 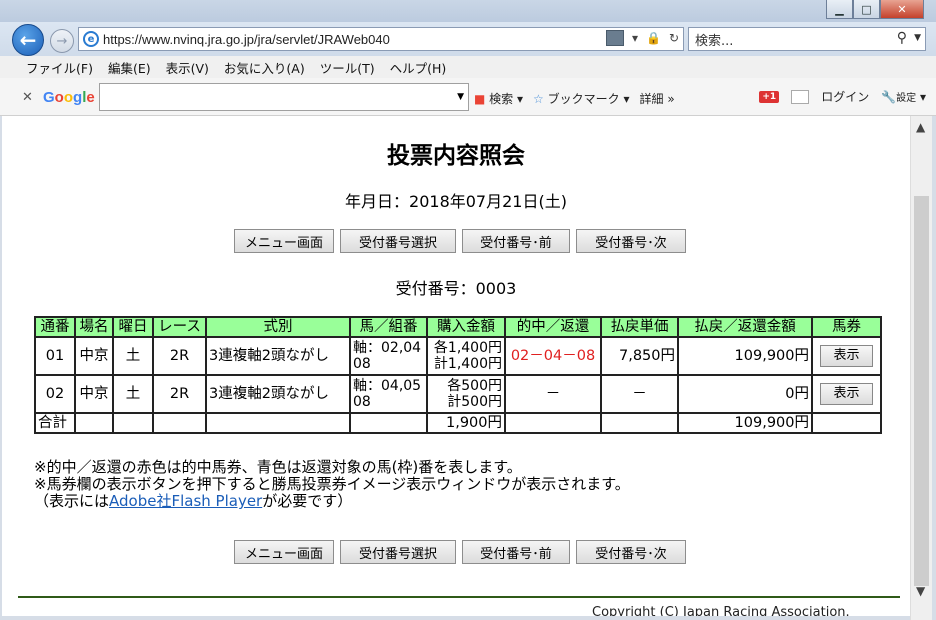 What do you see at coordinates (839, 9) in the screenshot?
I see `minimize-button: ▁` at bounding box center [839, 9].